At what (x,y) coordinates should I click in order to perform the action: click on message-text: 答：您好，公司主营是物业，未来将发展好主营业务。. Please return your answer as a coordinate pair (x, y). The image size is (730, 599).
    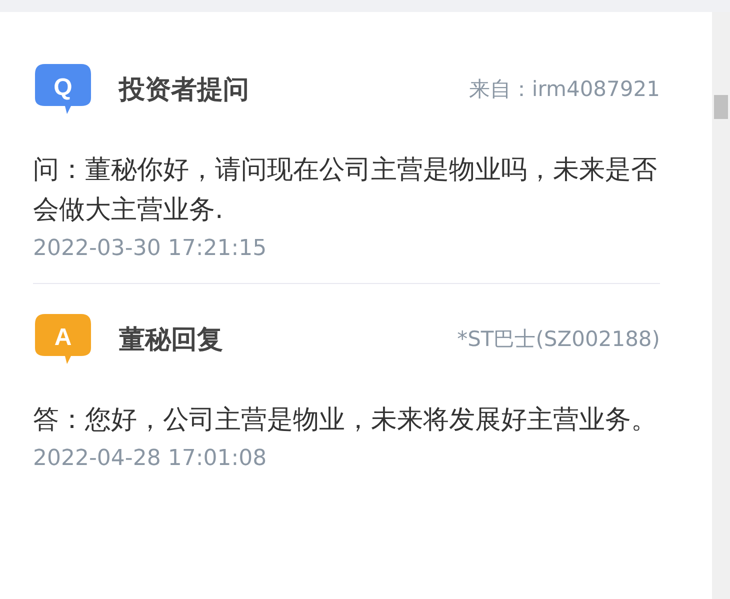
    Looking at the image, I should click on (345, 420).